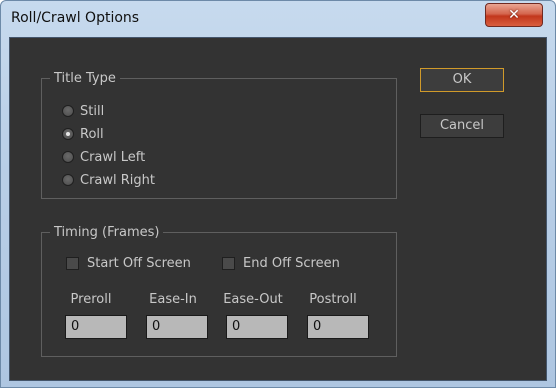  What do you see at coordinates (257, 327) in the screenshot?
I see `ease-out-input: 0` at bounding box center [257, 327].